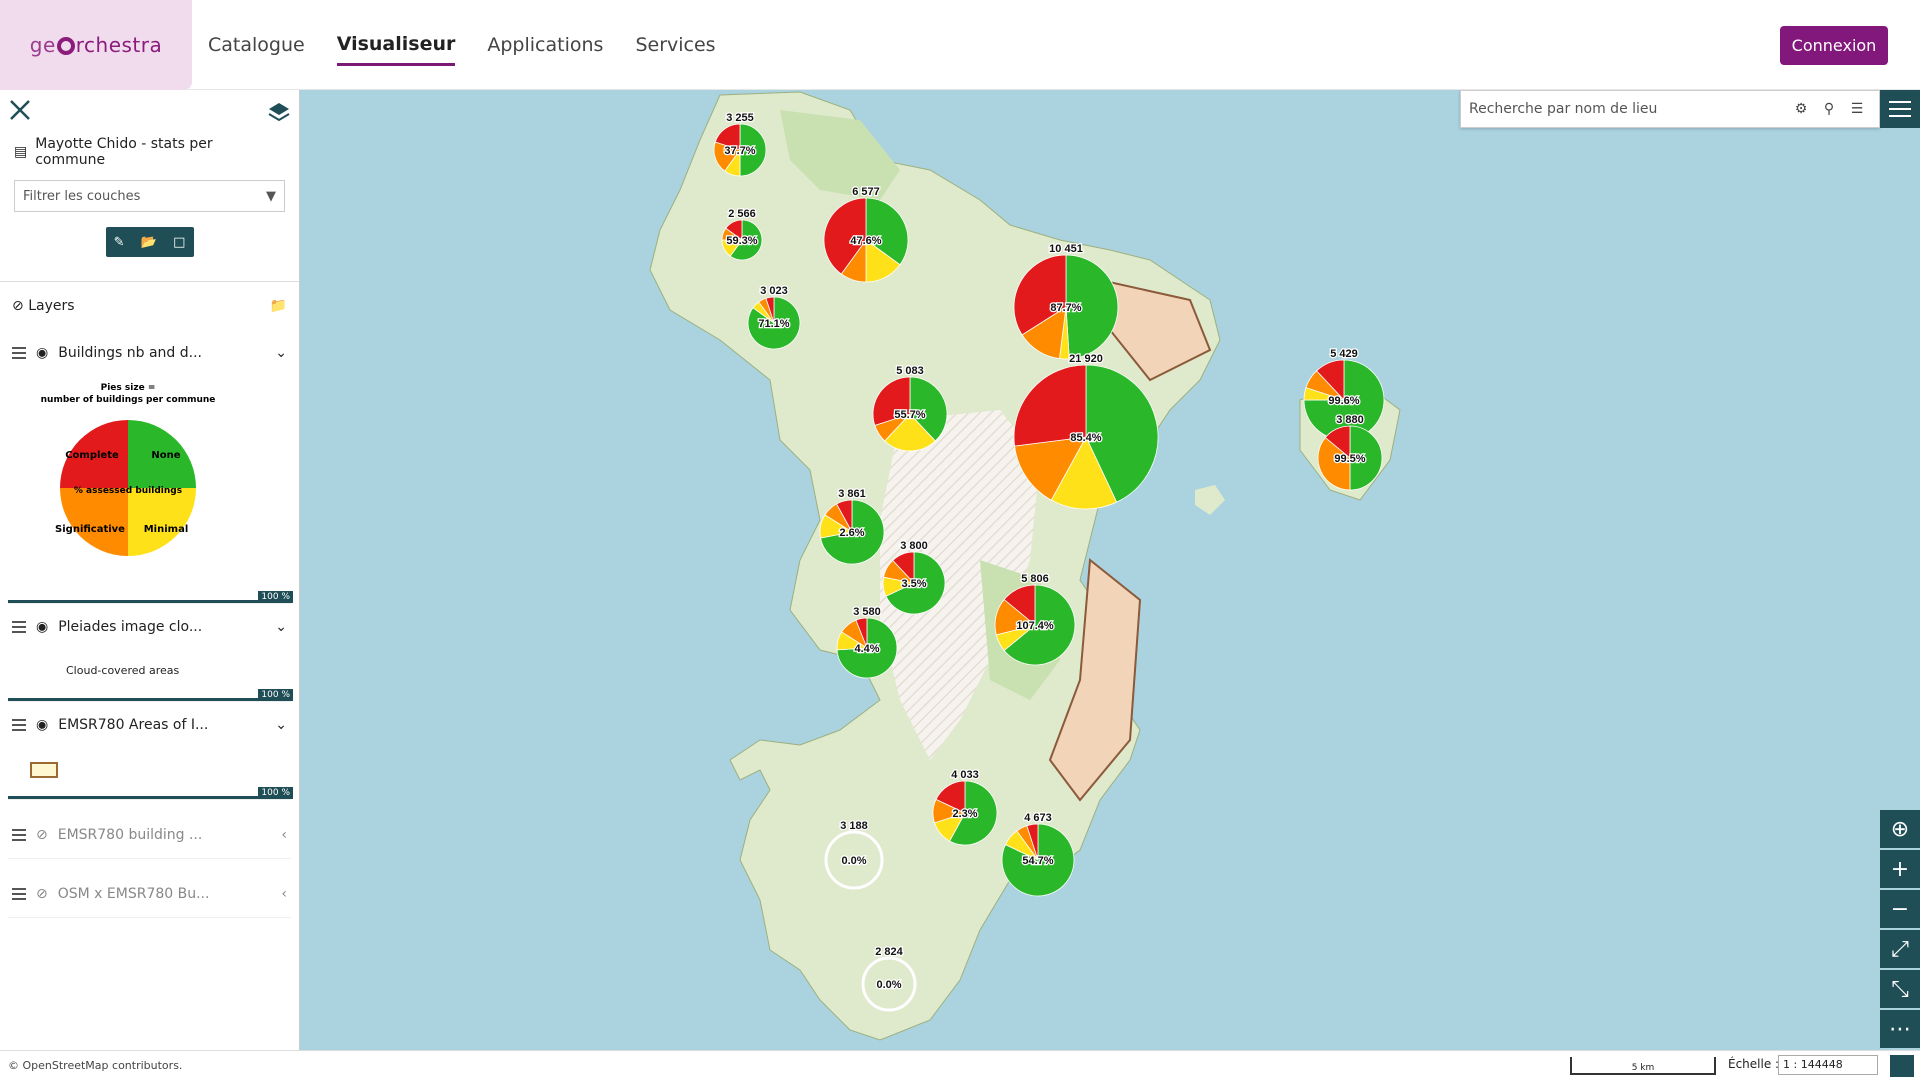 Image resolution: width=1920 pixels, height=1080 pixels. What do you see at coordinates (545, 45) in the screenshot?
I see `nav-applications: Applications` at bounding box center [545, 45].